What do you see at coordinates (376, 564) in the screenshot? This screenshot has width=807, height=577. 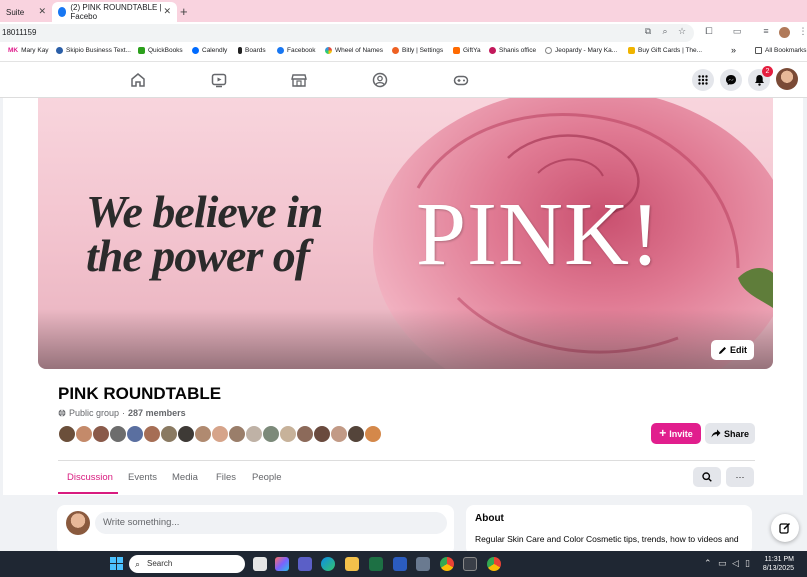 I see `excel-icon` at bounding box center [376, 564].